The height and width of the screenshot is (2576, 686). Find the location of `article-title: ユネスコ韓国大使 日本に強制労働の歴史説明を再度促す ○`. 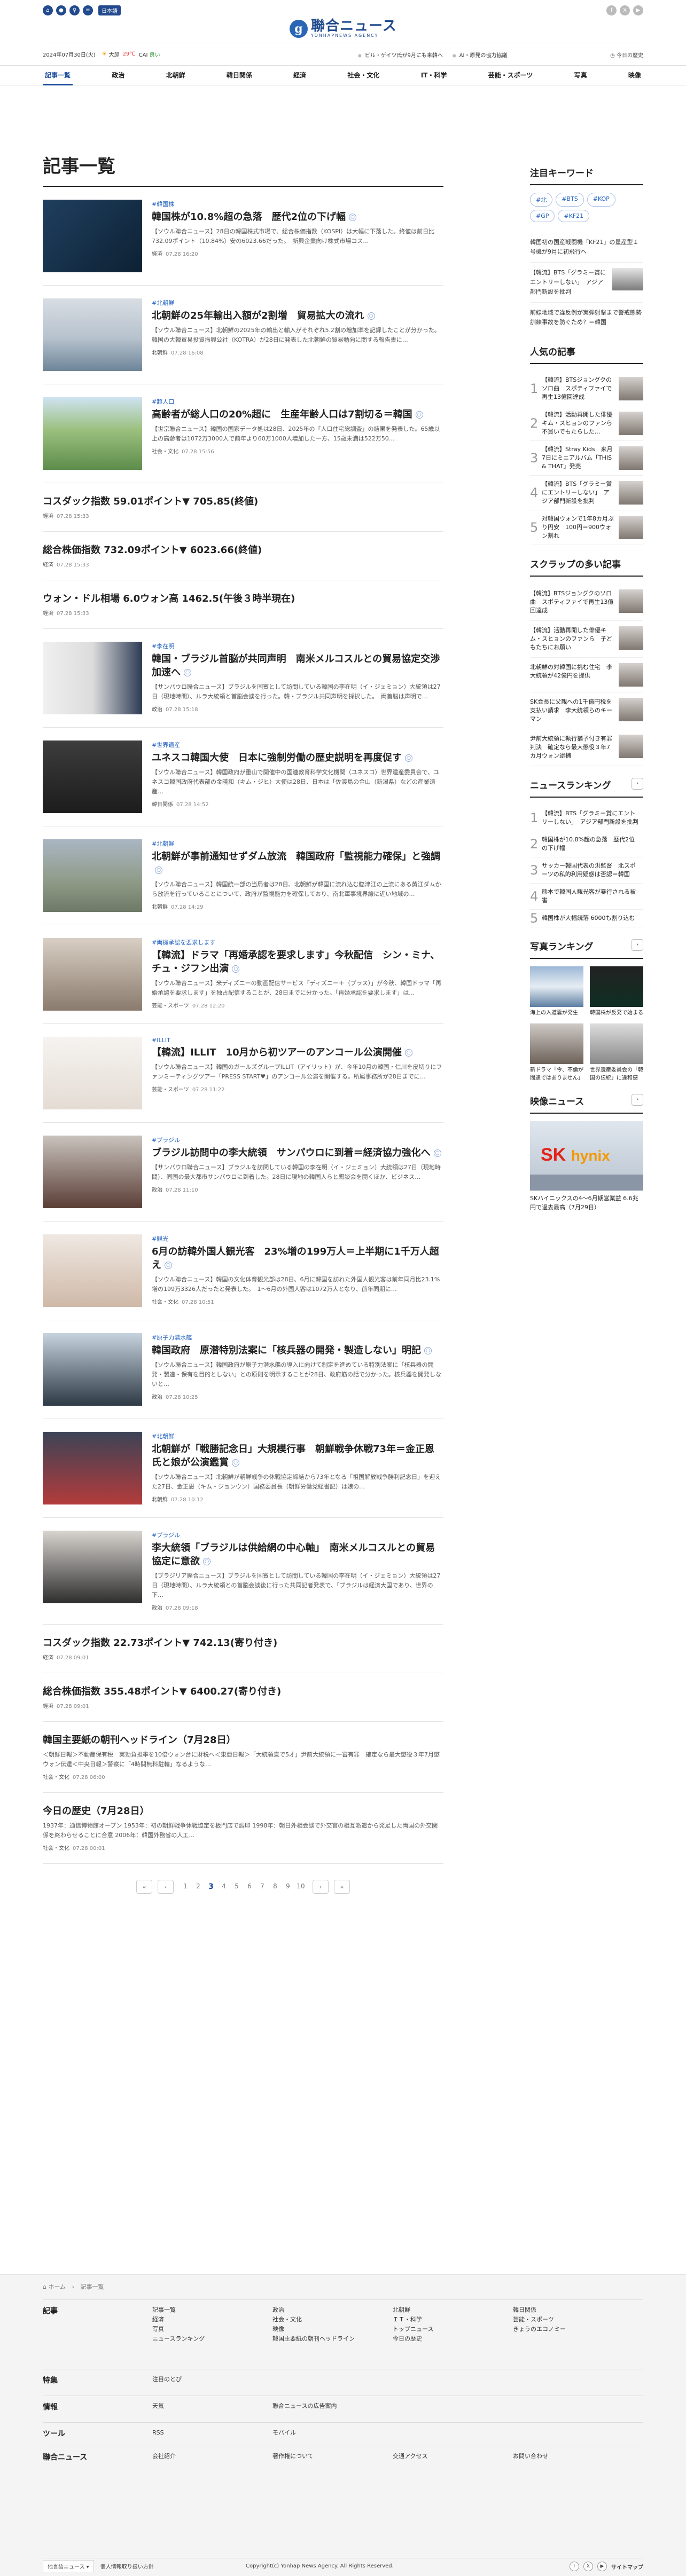

article-title: ユネスコ韓国大使 日本に強制労働の歴史説明を再度促す ○ is located at coordinates (297, 758).